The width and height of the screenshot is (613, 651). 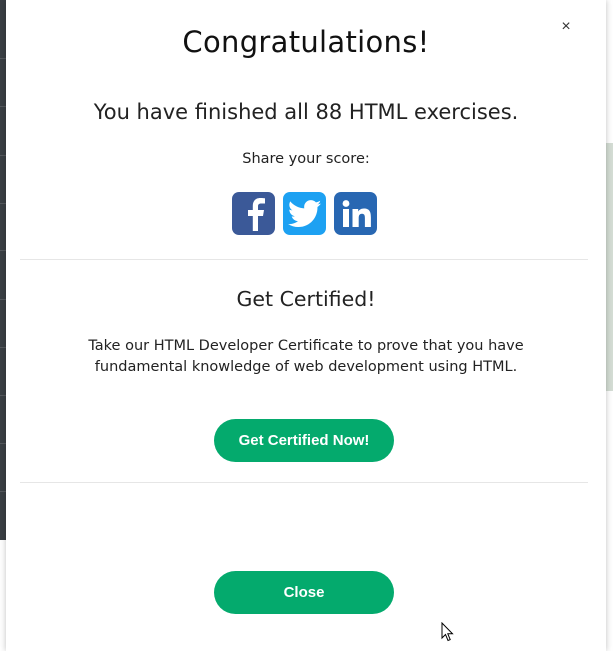 I want to click on certification-heading: Get Certified!, so click(x=306, y=299).